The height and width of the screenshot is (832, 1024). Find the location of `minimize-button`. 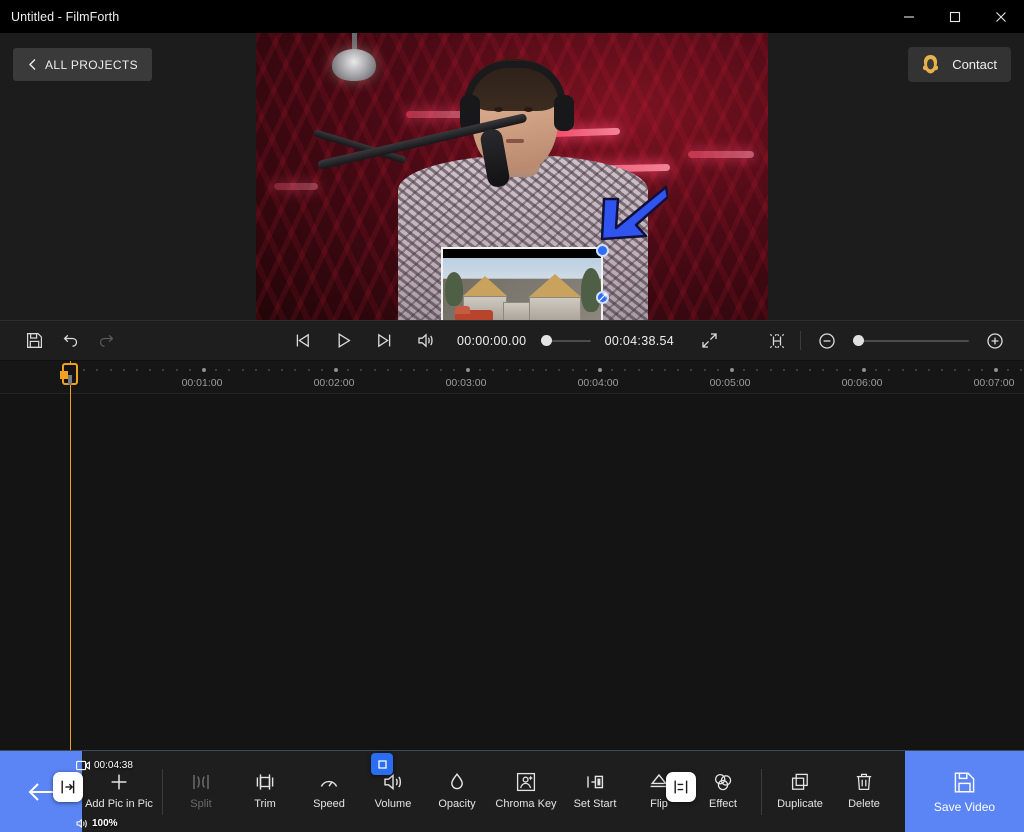

minimize-button is located at coordinates (909, 16).